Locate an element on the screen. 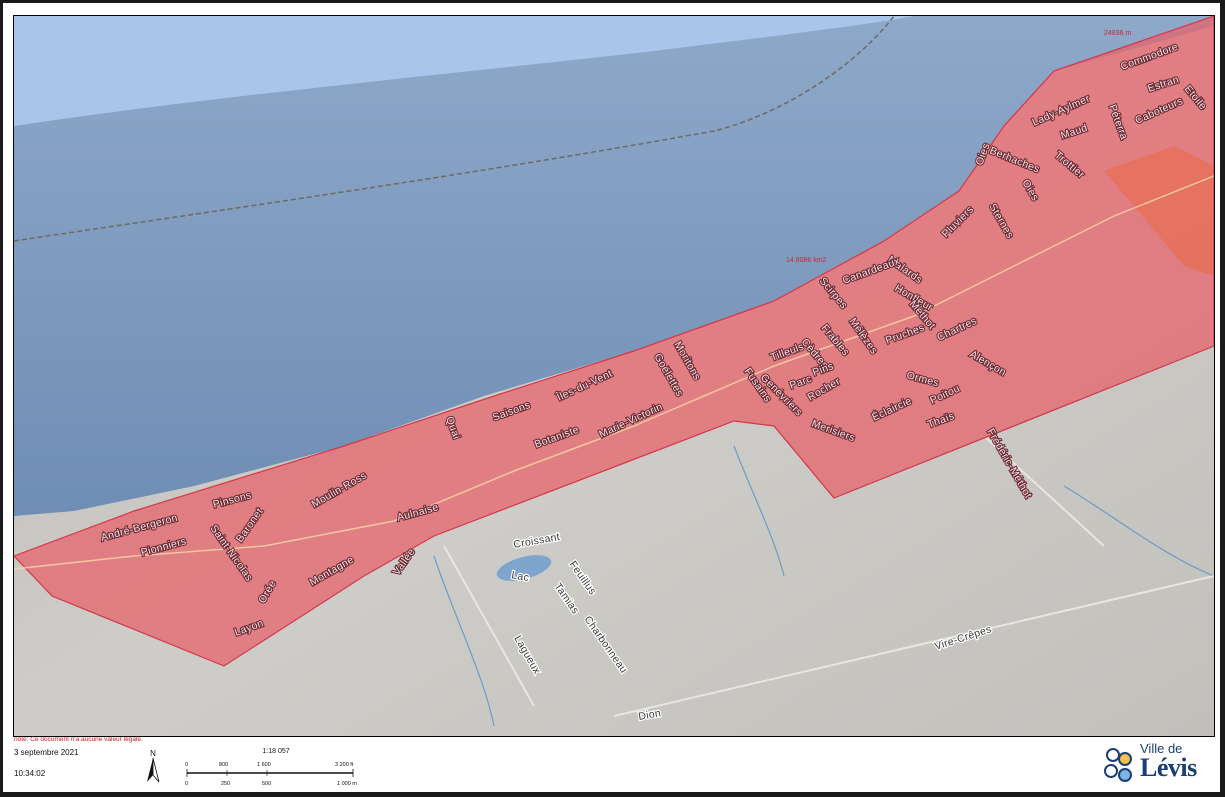 The image size is (1225, 797). scale-tick-m: 1 000 m is located at coordinates (347, 784).